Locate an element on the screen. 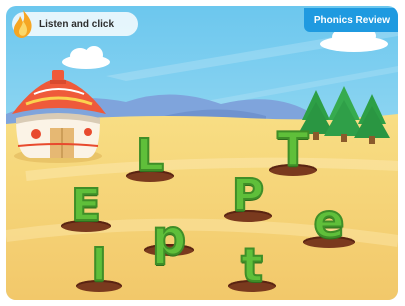 Image resolution: width=405 pixels, height=306 pixels. letter-t: t is located at coordinates (252, 265).